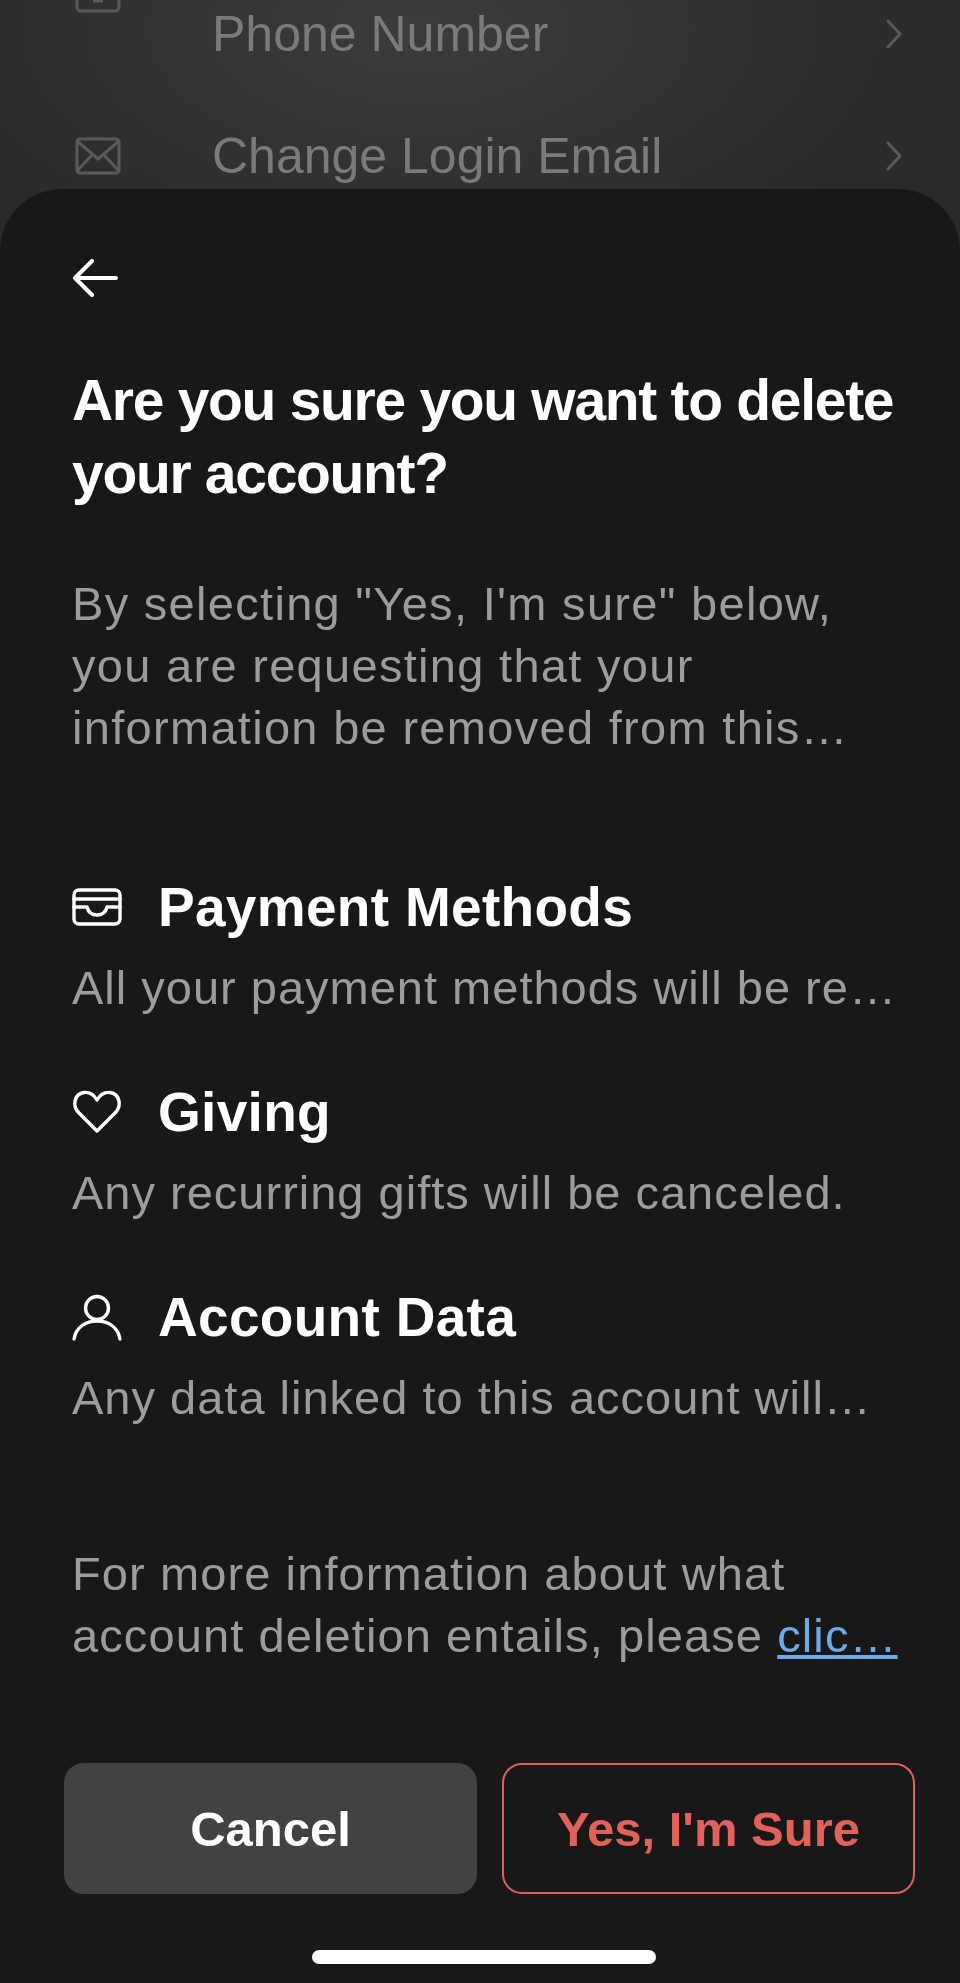  Describe the element at coordinates (459, 1193) in the screenshot. I see `section-description: Any recurring gifts will be canceled.` at that location.